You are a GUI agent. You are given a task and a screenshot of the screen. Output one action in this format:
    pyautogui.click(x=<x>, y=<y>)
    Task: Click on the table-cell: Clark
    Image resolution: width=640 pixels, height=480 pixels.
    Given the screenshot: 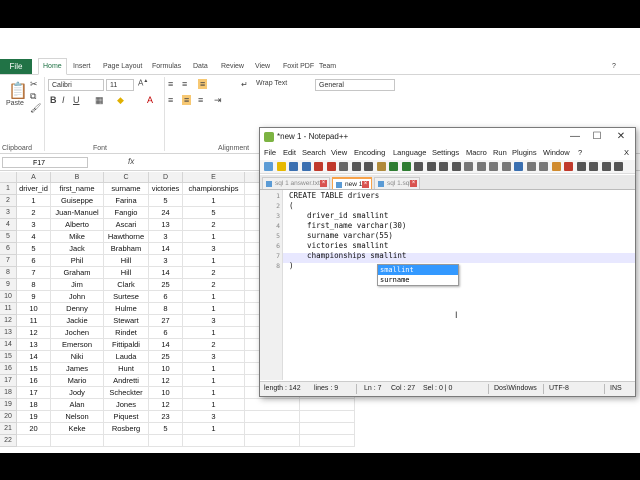 What is the action you would take?
    pyautogui.click(x=126, y=285)
    